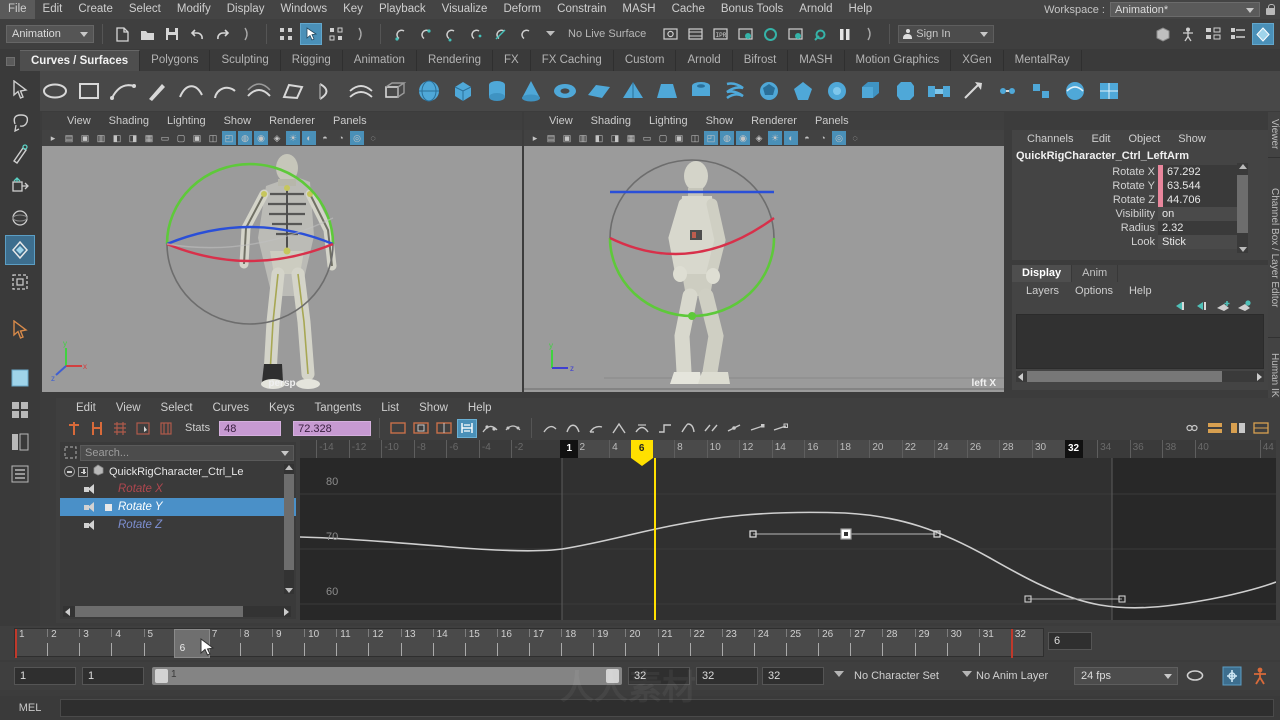 The height and width of the screenshot is (720, 1280). What do you see at coordinates (157, 91) in the screenshot?
I see `pencil-curve-icon` at bounding box center [157, 91].